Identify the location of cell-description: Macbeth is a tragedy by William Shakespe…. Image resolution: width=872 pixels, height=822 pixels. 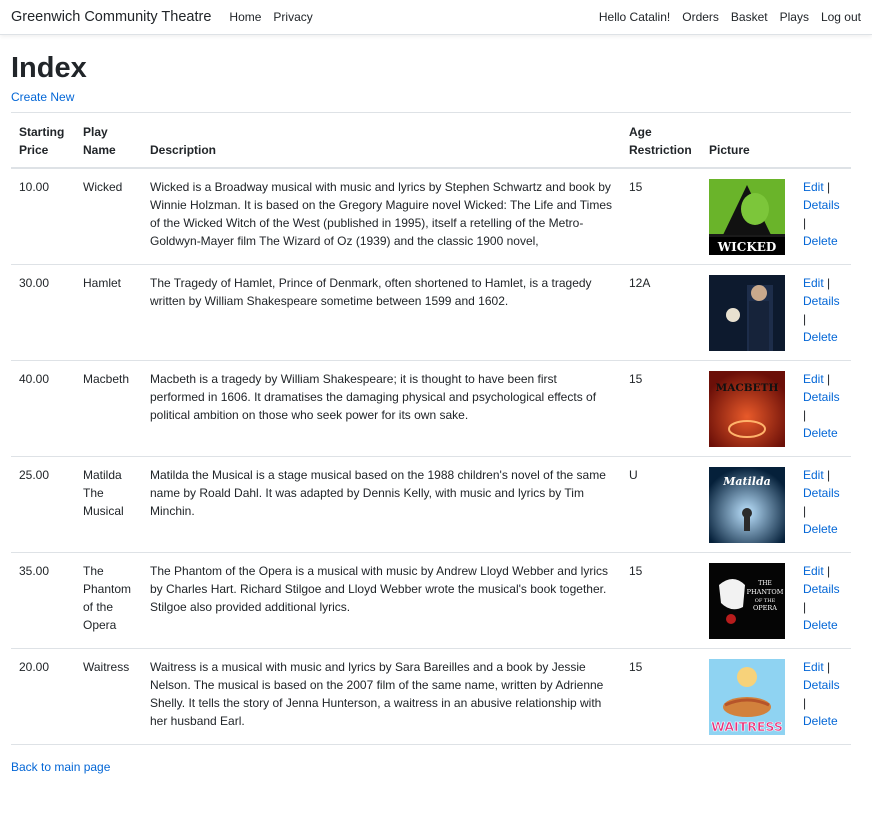
(381, 408).